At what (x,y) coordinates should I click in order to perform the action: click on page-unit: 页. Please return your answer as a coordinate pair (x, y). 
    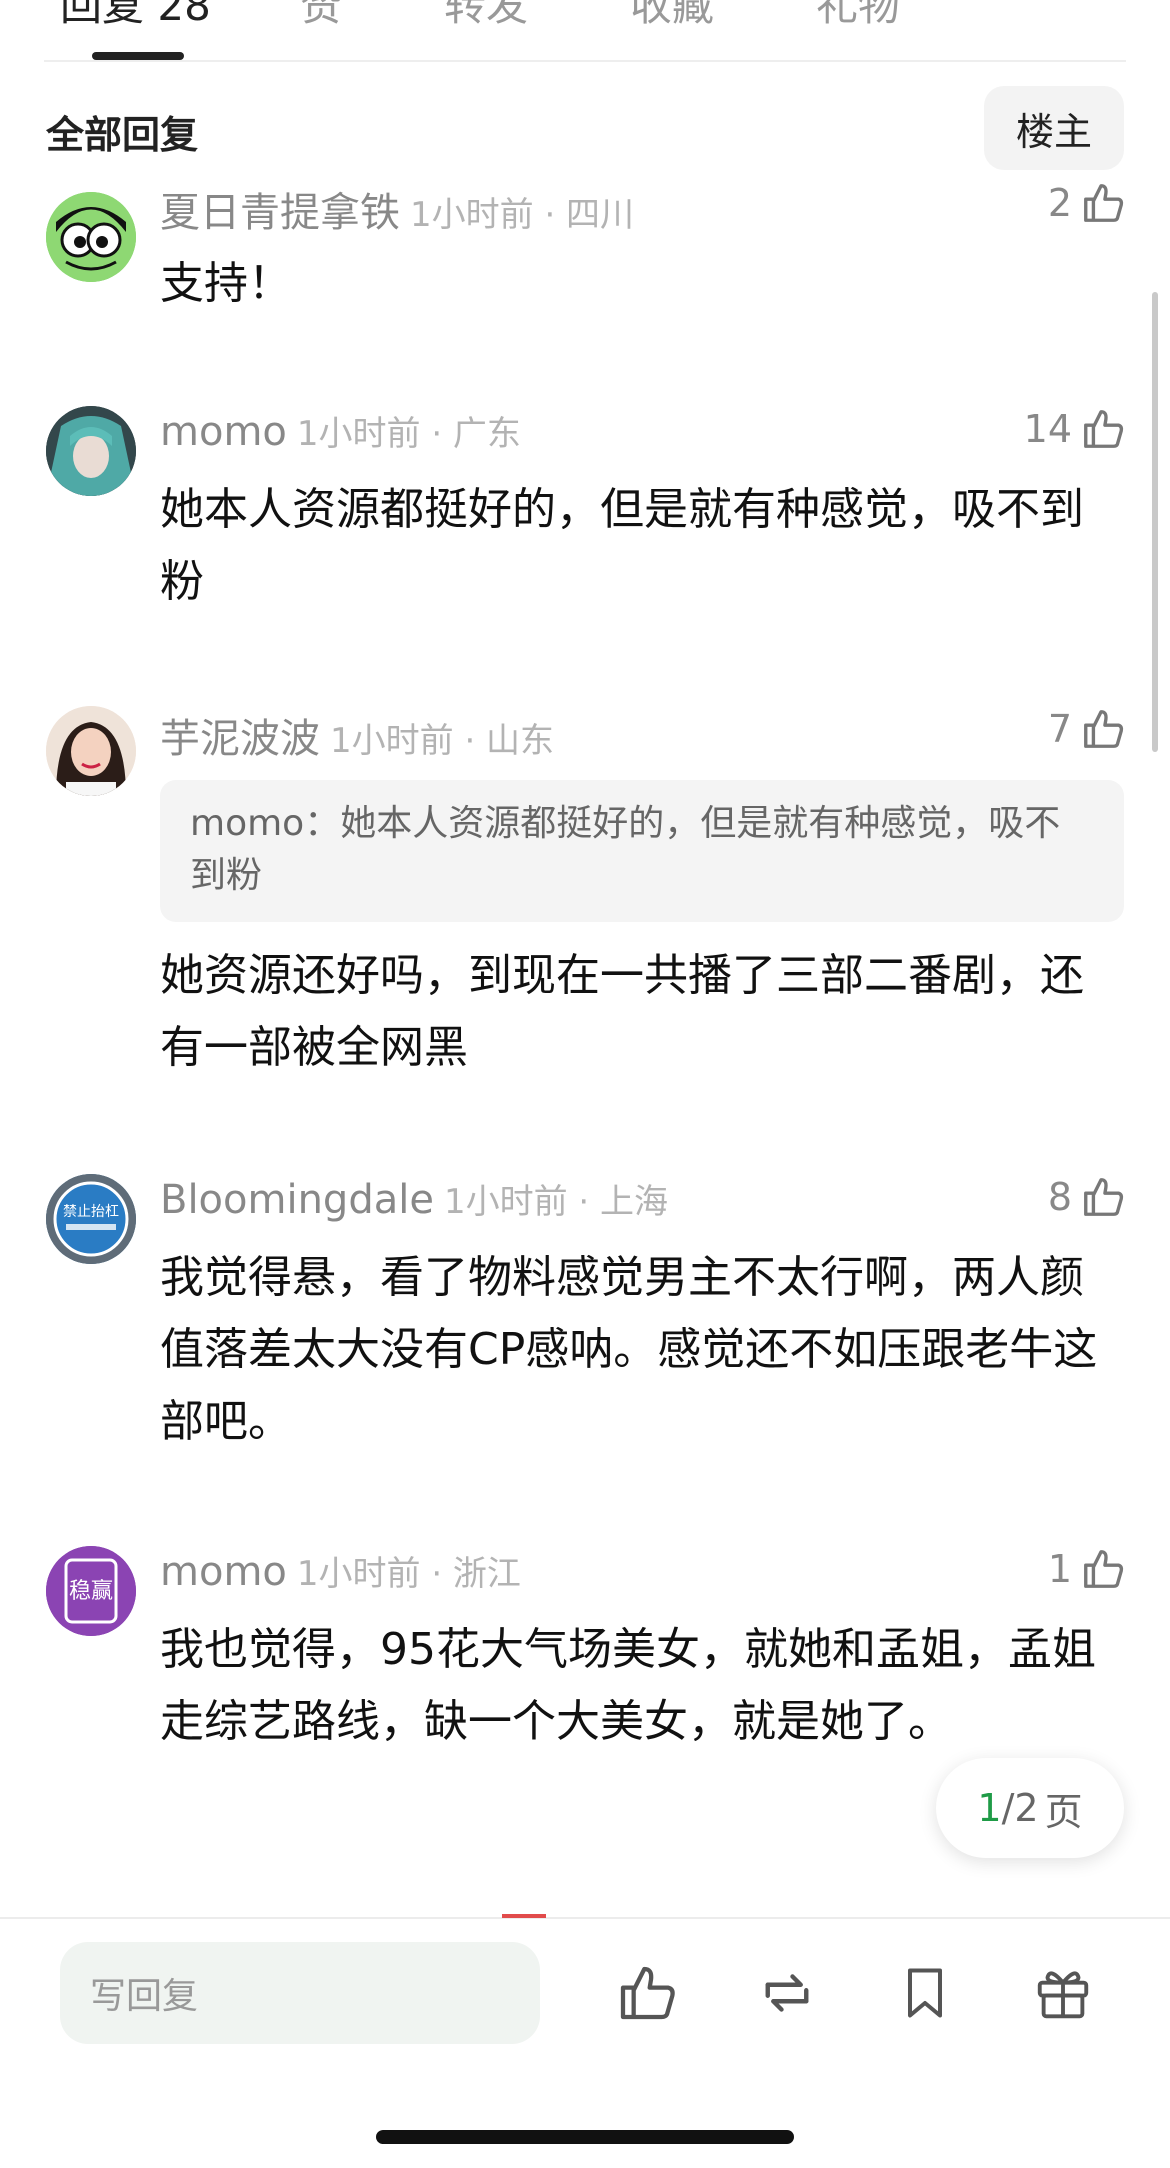
    Looking at the image, I should click on (1063, 1811).